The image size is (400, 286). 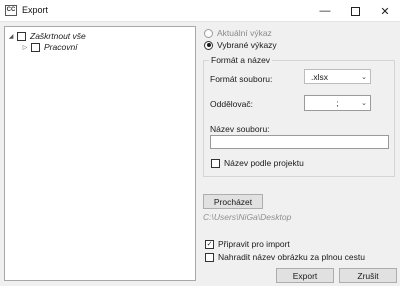 I want to click on minimize-icon: —, so click(x=325, y=11).